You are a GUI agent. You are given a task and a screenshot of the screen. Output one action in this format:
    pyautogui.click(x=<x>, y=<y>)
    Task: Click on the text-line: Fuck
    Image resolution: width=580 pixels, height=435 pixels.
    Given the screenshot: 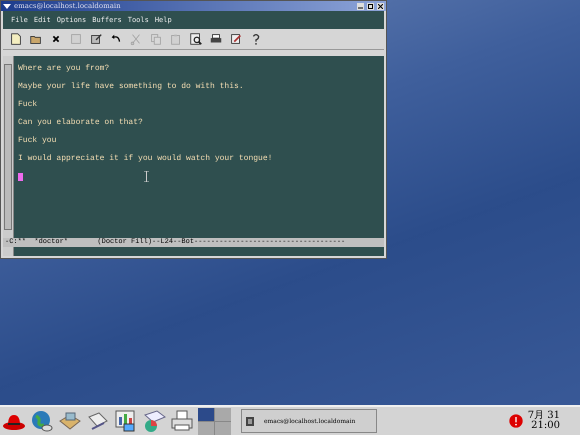 What is the action you would take?
    pyautogui.click(x=28, y=105)
    